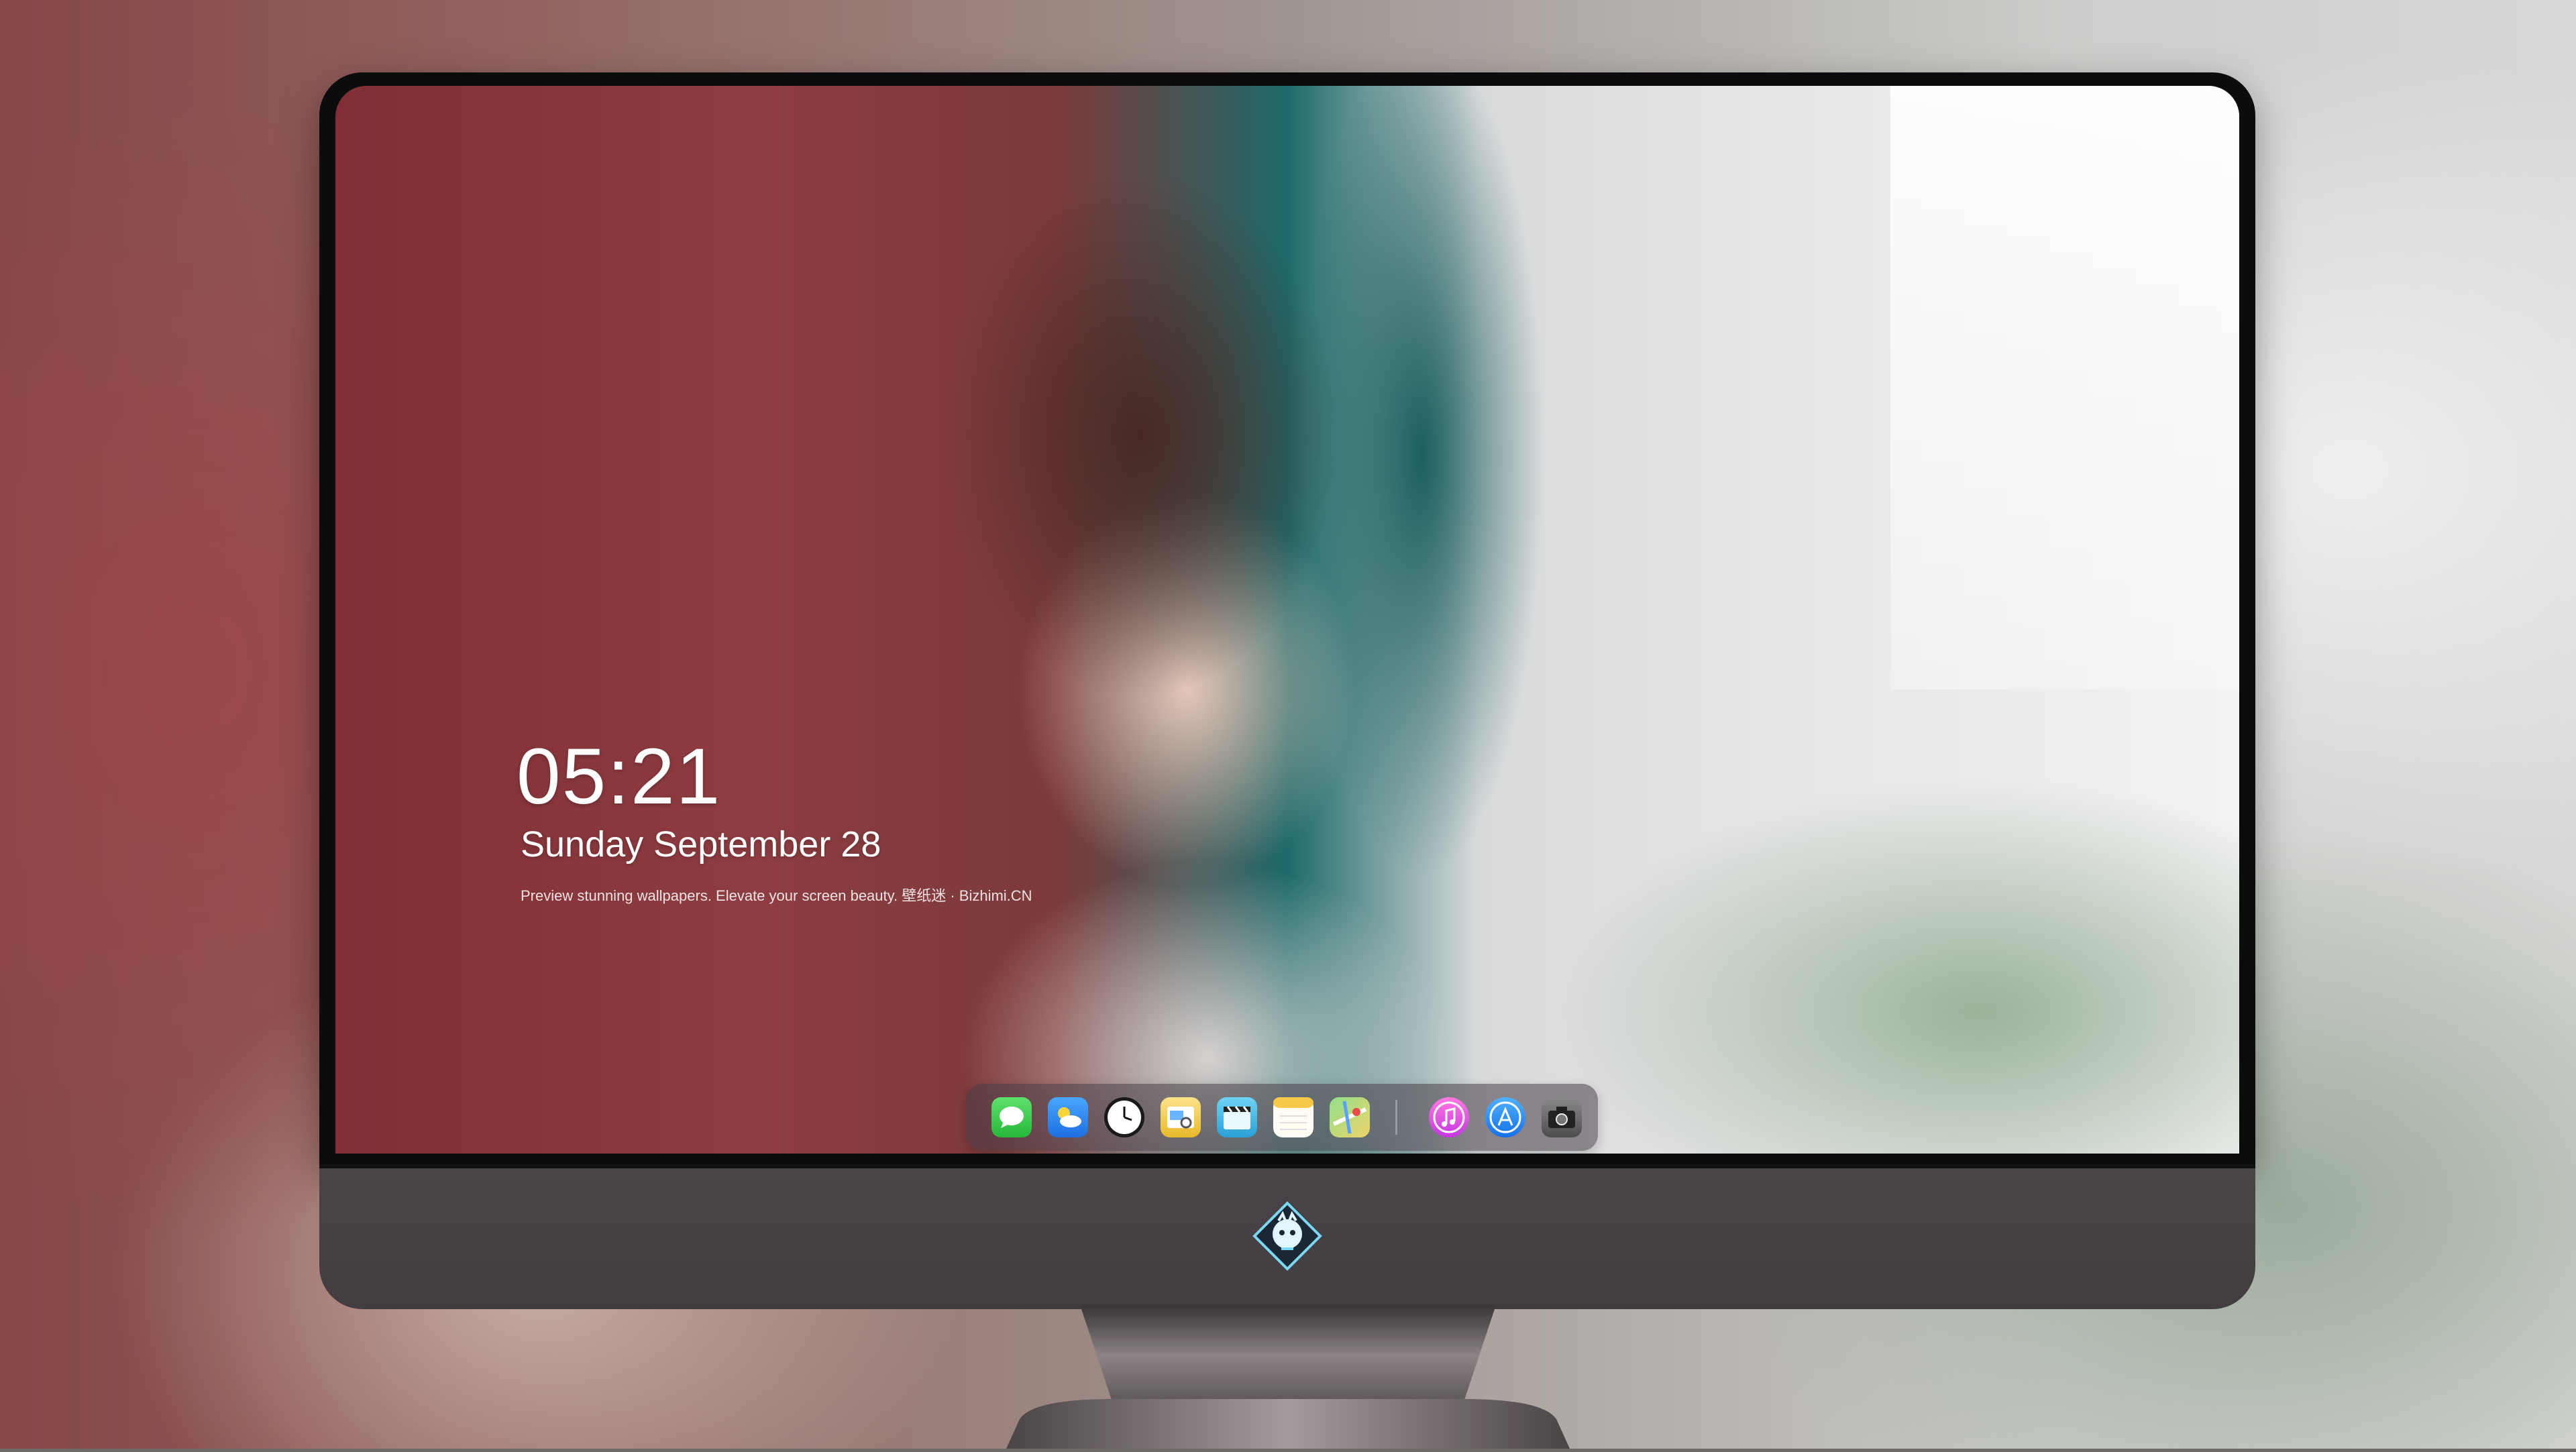  I want to click on dock, so click(1282, 1117).